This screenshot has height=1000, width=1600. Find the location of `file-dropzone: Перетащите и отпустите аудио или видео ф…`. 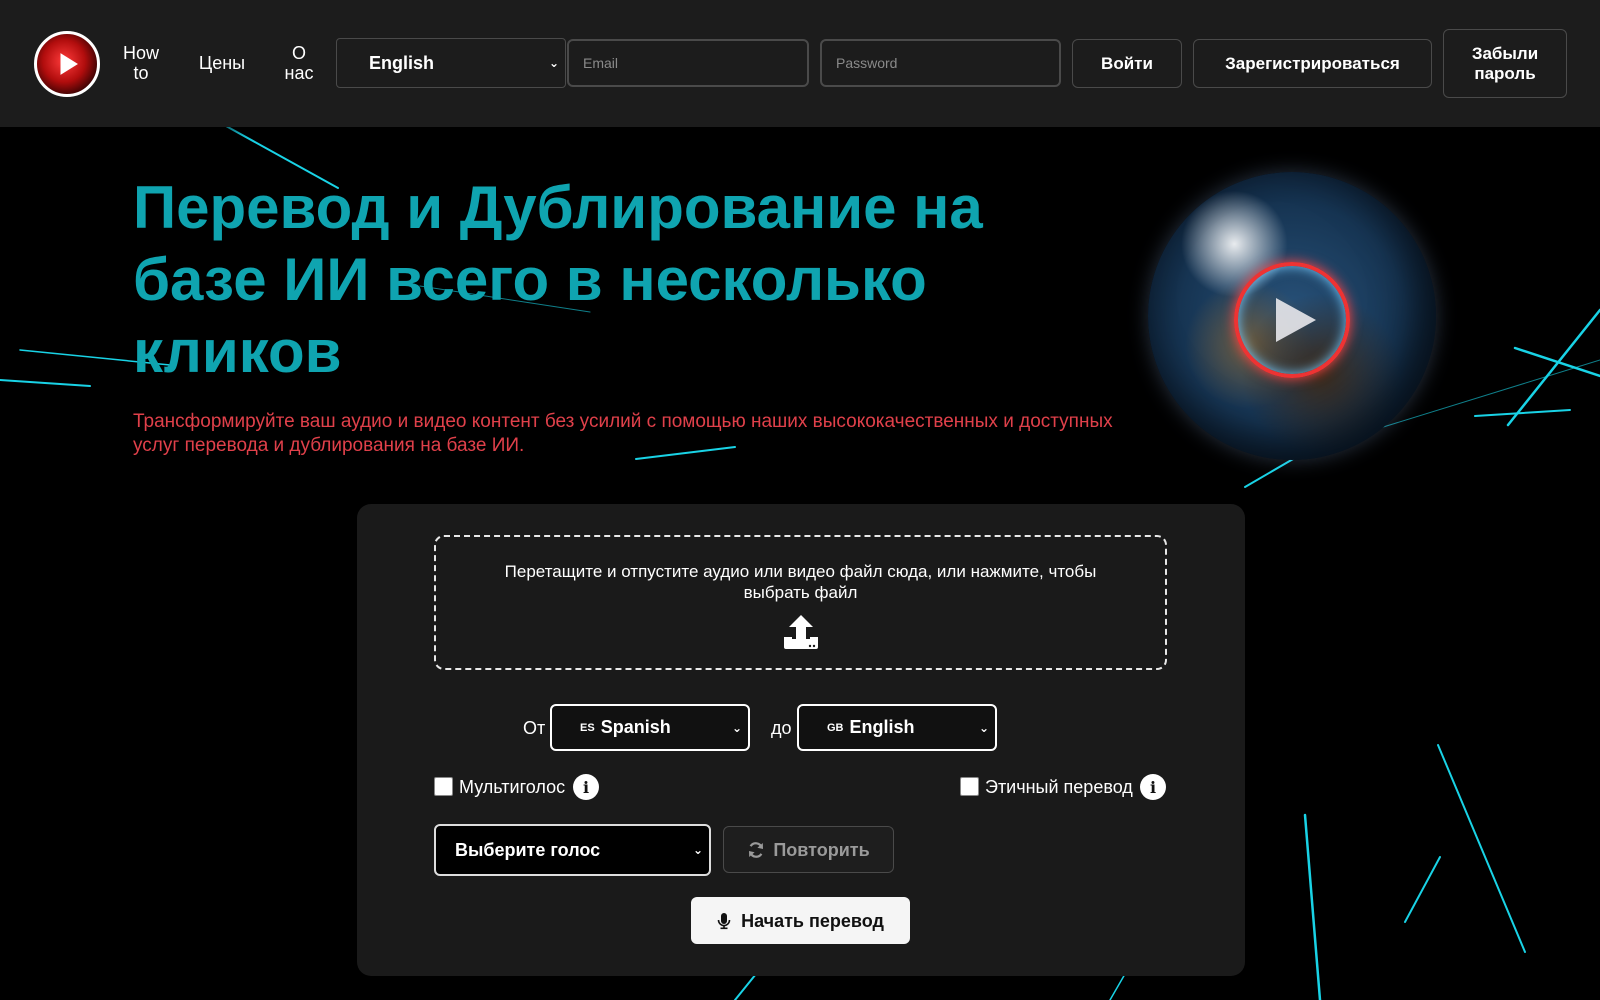

file-dropzone: Перетащите и отпустите аудио или видео ф… is located at coordinates (800, 602).